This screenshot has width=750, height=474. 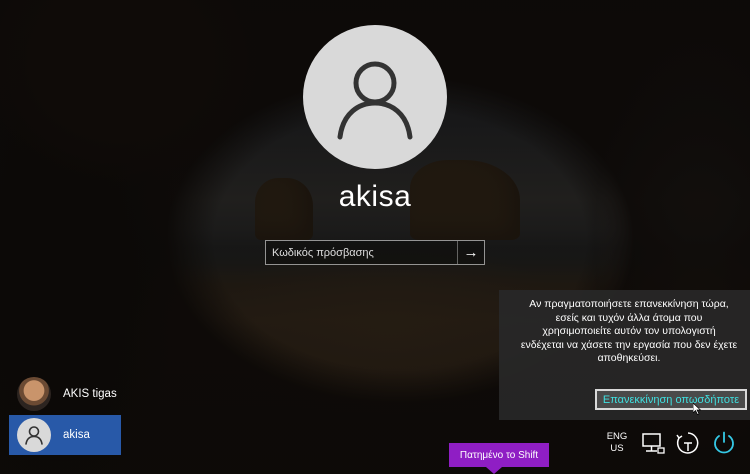 What do you see at coordinates (375, 196) in the screenshot?
I see `username-label: akisa` at bounding box center [375, 196].